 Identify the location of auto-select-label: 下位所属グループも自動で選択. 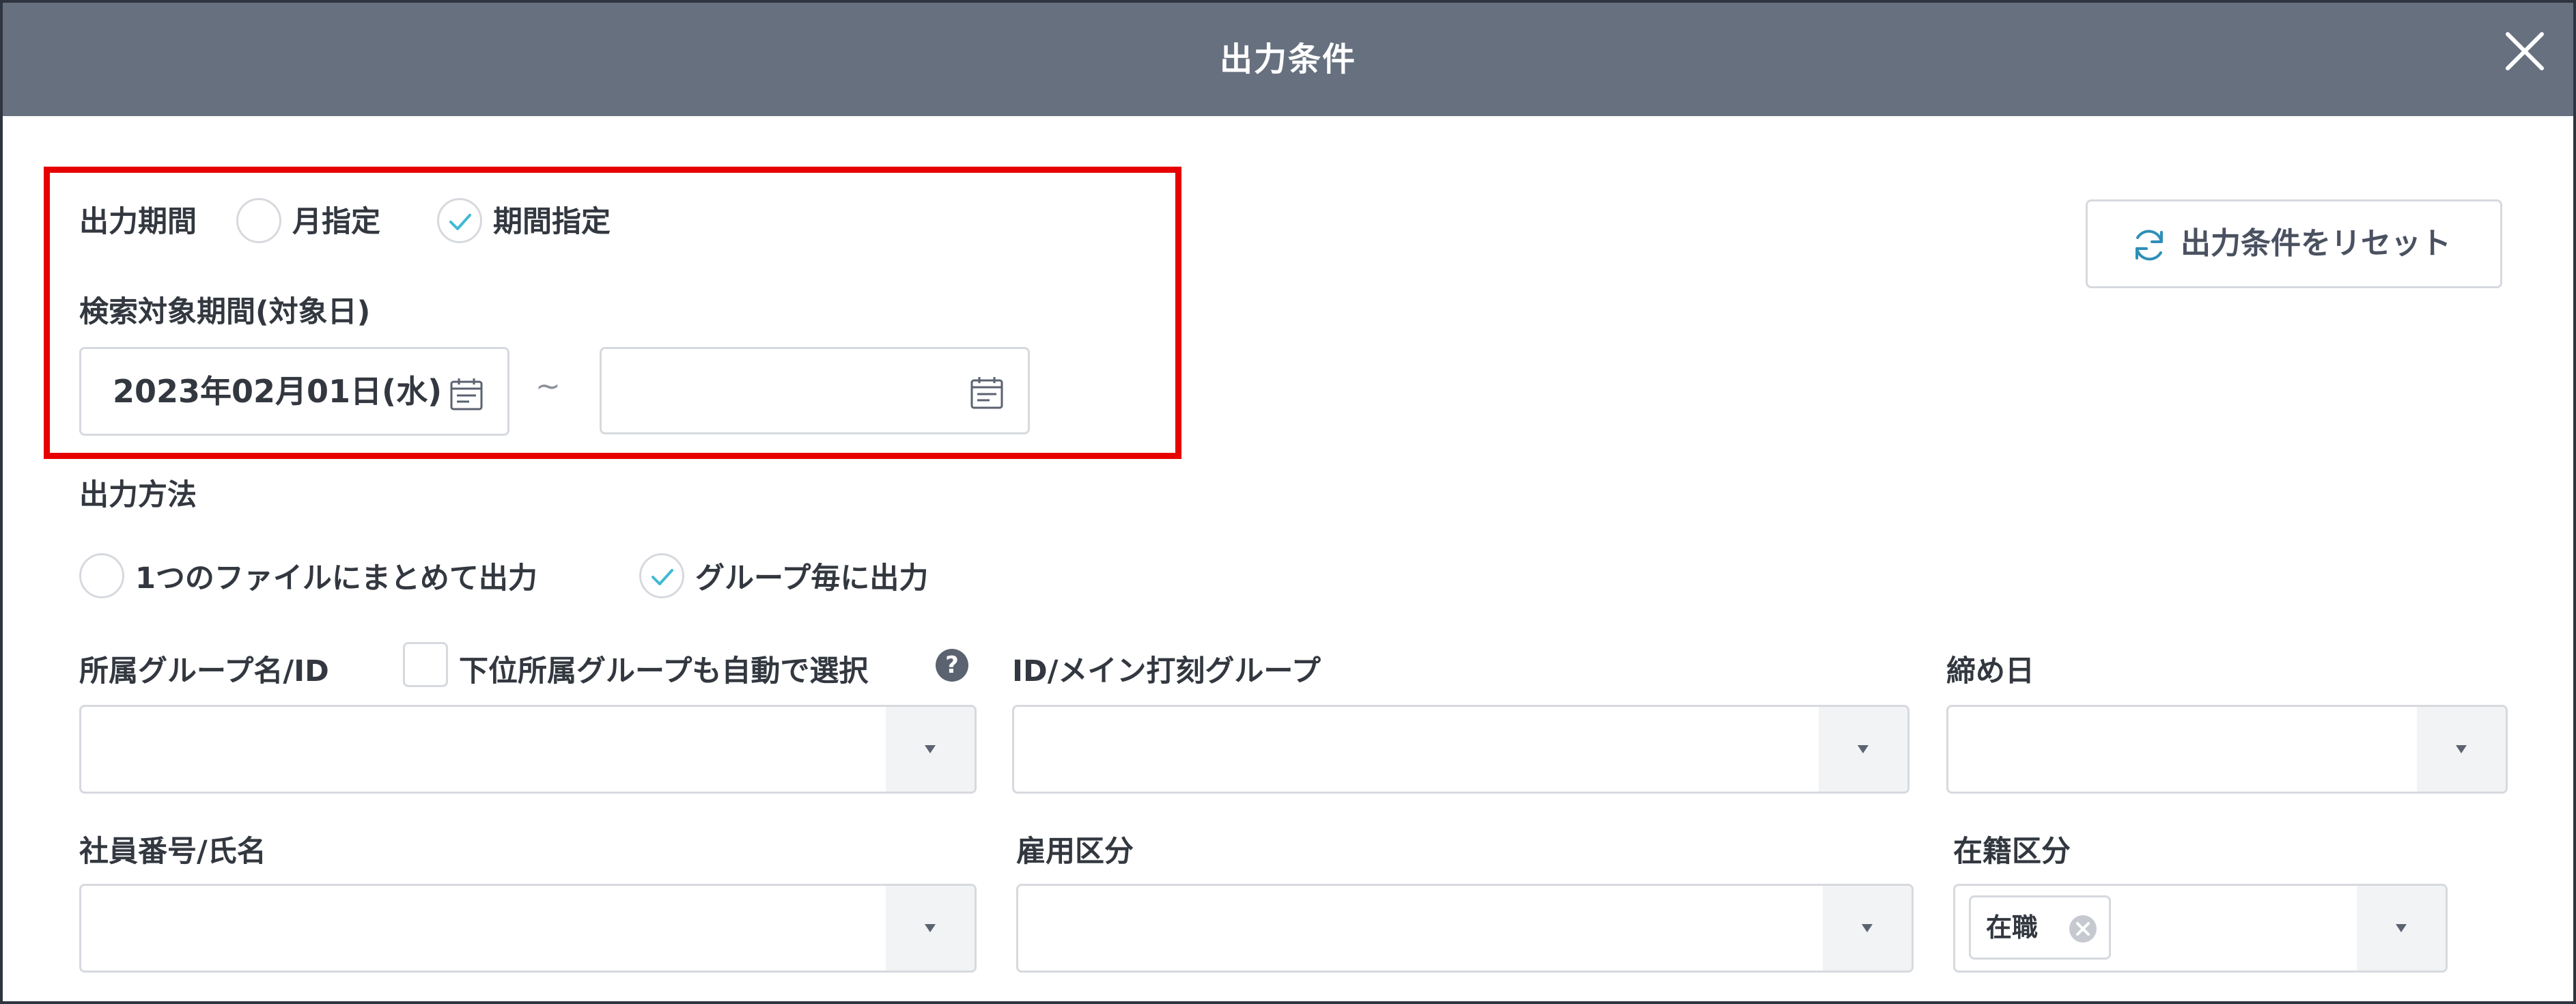
(663, 668).